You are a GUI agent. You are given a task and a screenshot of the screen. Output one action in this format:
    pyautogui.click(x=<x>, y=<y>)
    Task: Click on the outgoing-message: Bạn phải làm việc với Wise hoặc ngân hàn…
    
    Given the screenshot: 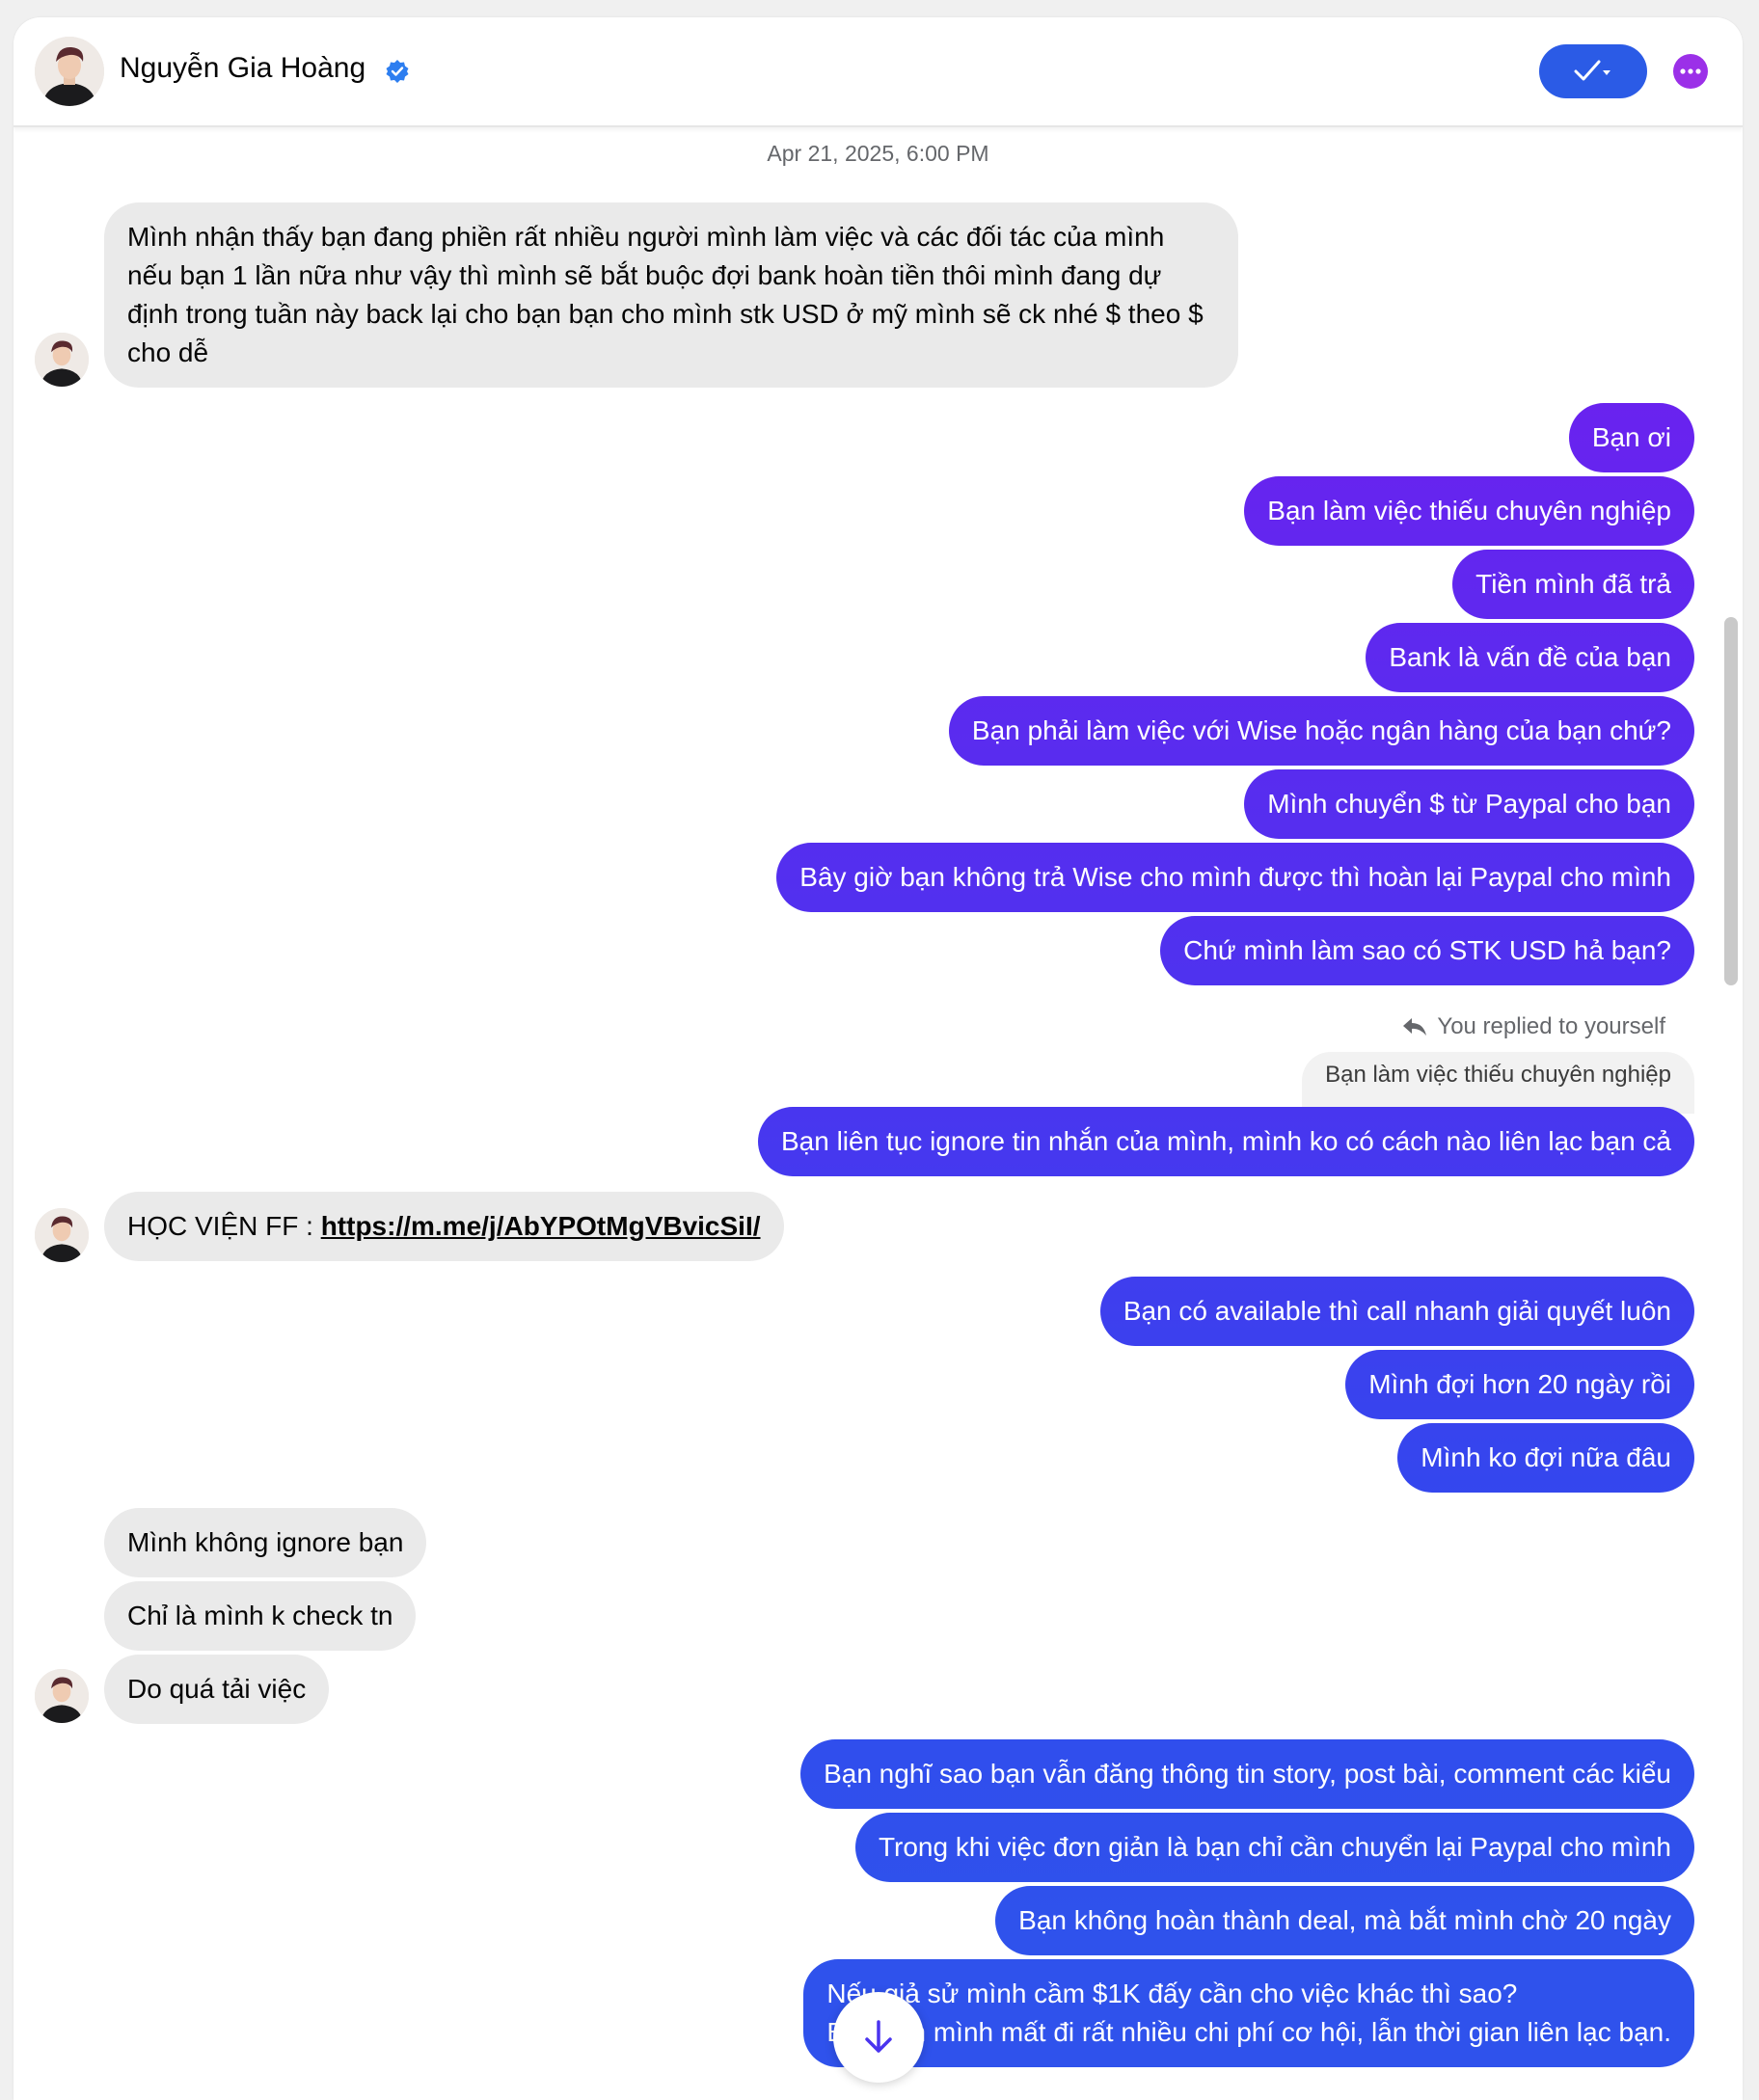 What is the action you would take?
    pyautogui.click(x=1321, y=731)
    